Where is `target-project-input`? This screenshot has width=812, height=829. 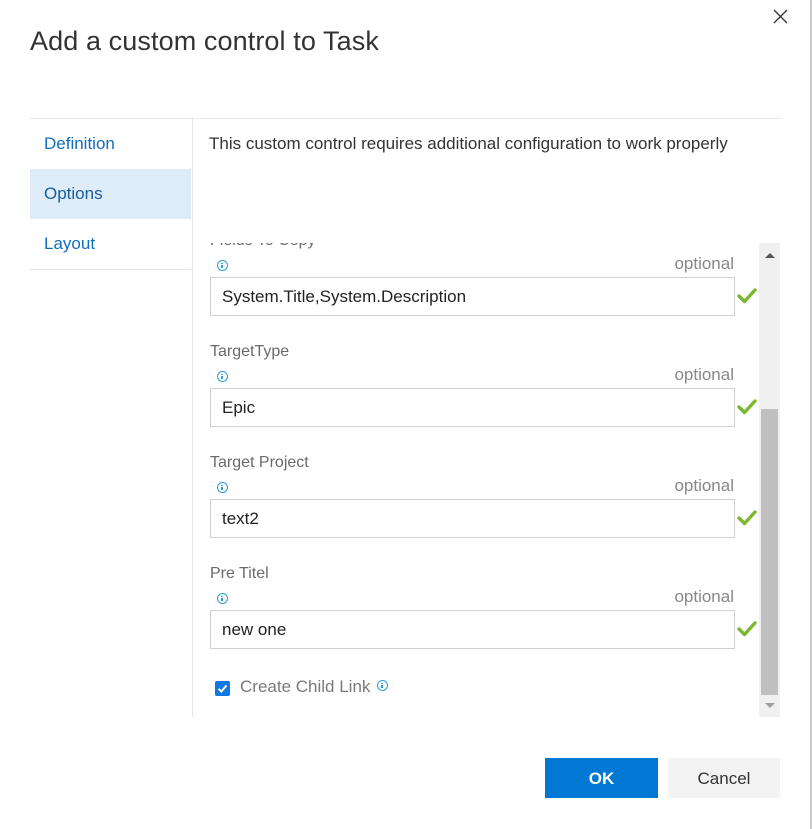
target-project-input is located at coordinates (472, 518).